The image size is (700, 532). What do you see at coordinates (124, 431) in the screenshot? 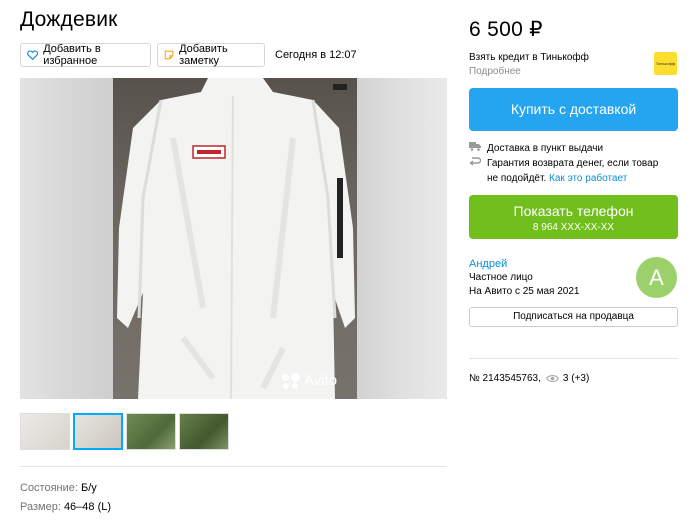
I see `thumbnail-strip` at bounding box center [124, 431].